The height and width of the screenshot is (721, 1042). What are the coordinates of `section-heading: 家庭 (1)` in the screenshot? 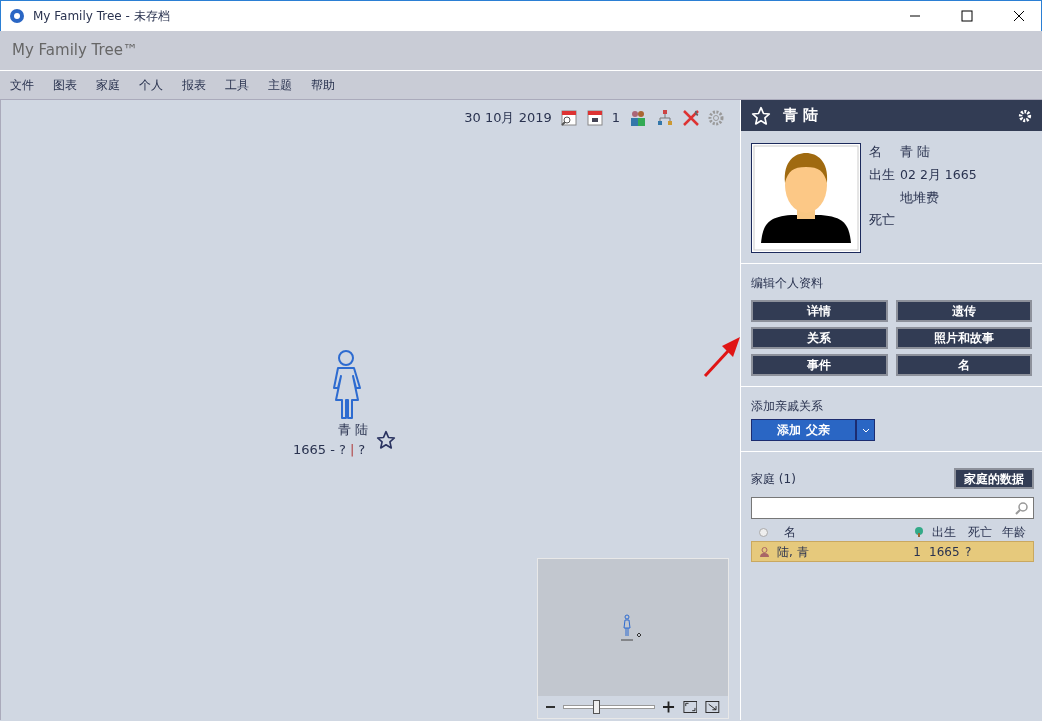 It's located at (773, 479).